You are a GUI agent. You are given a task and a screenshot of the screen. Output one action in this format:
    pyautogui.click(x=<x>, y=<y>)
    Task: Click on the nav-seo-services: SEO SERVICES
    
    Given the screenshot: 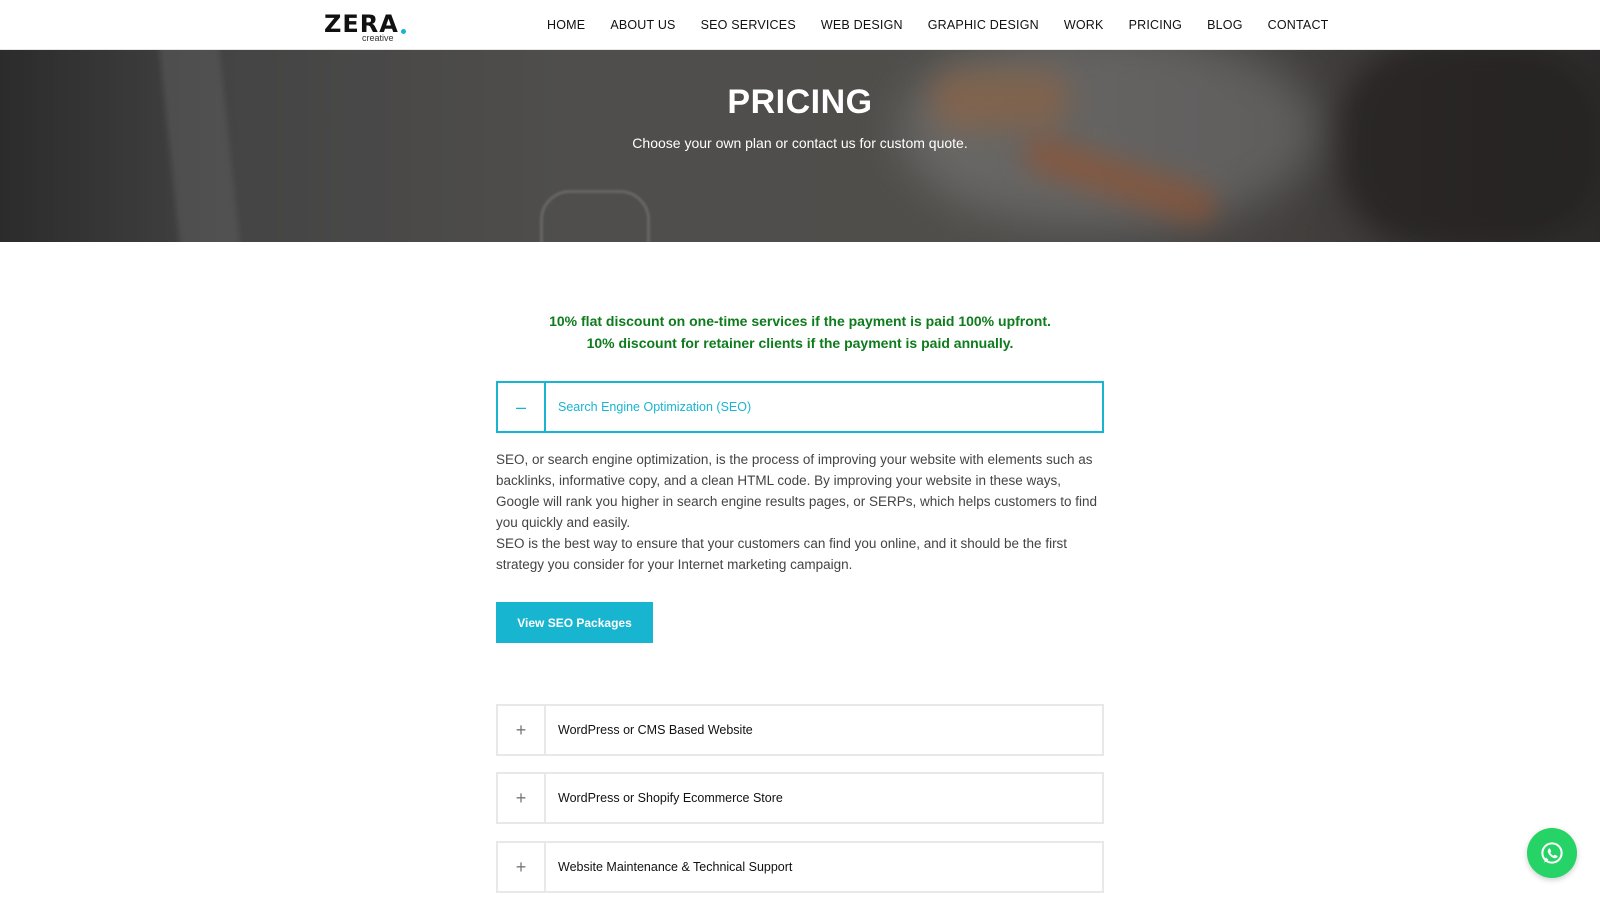 What is the action you would take?
    pyautogui.click(x=748, y=25)
    